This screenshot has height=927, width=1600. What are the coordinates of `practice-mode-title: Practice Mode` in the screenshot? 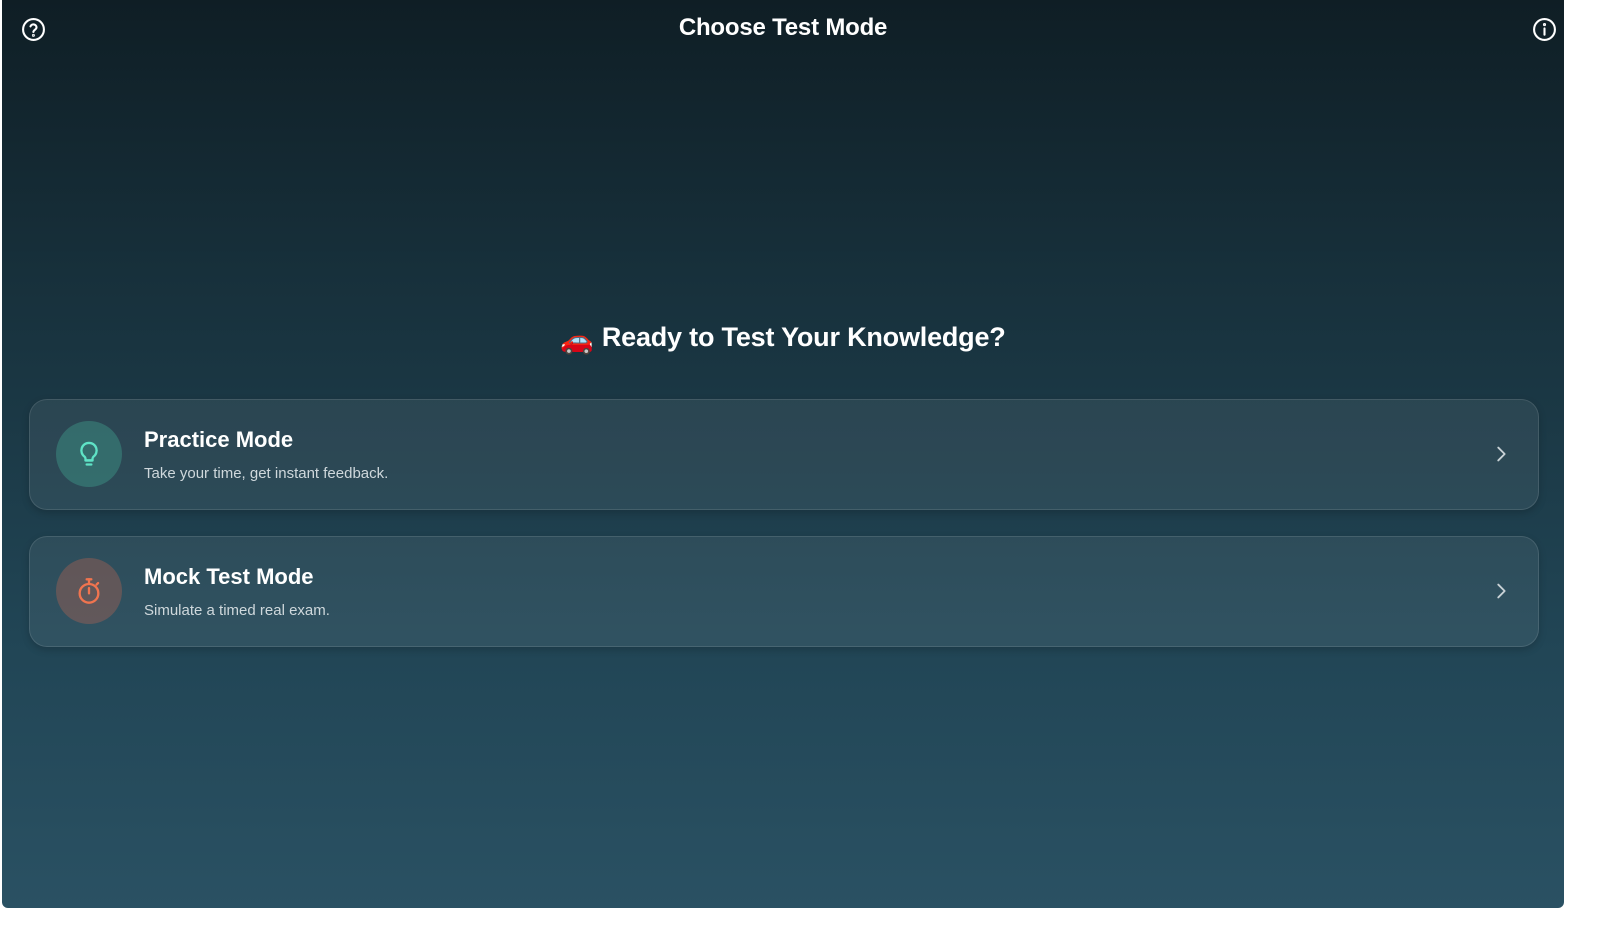 It's located at (219, 439).